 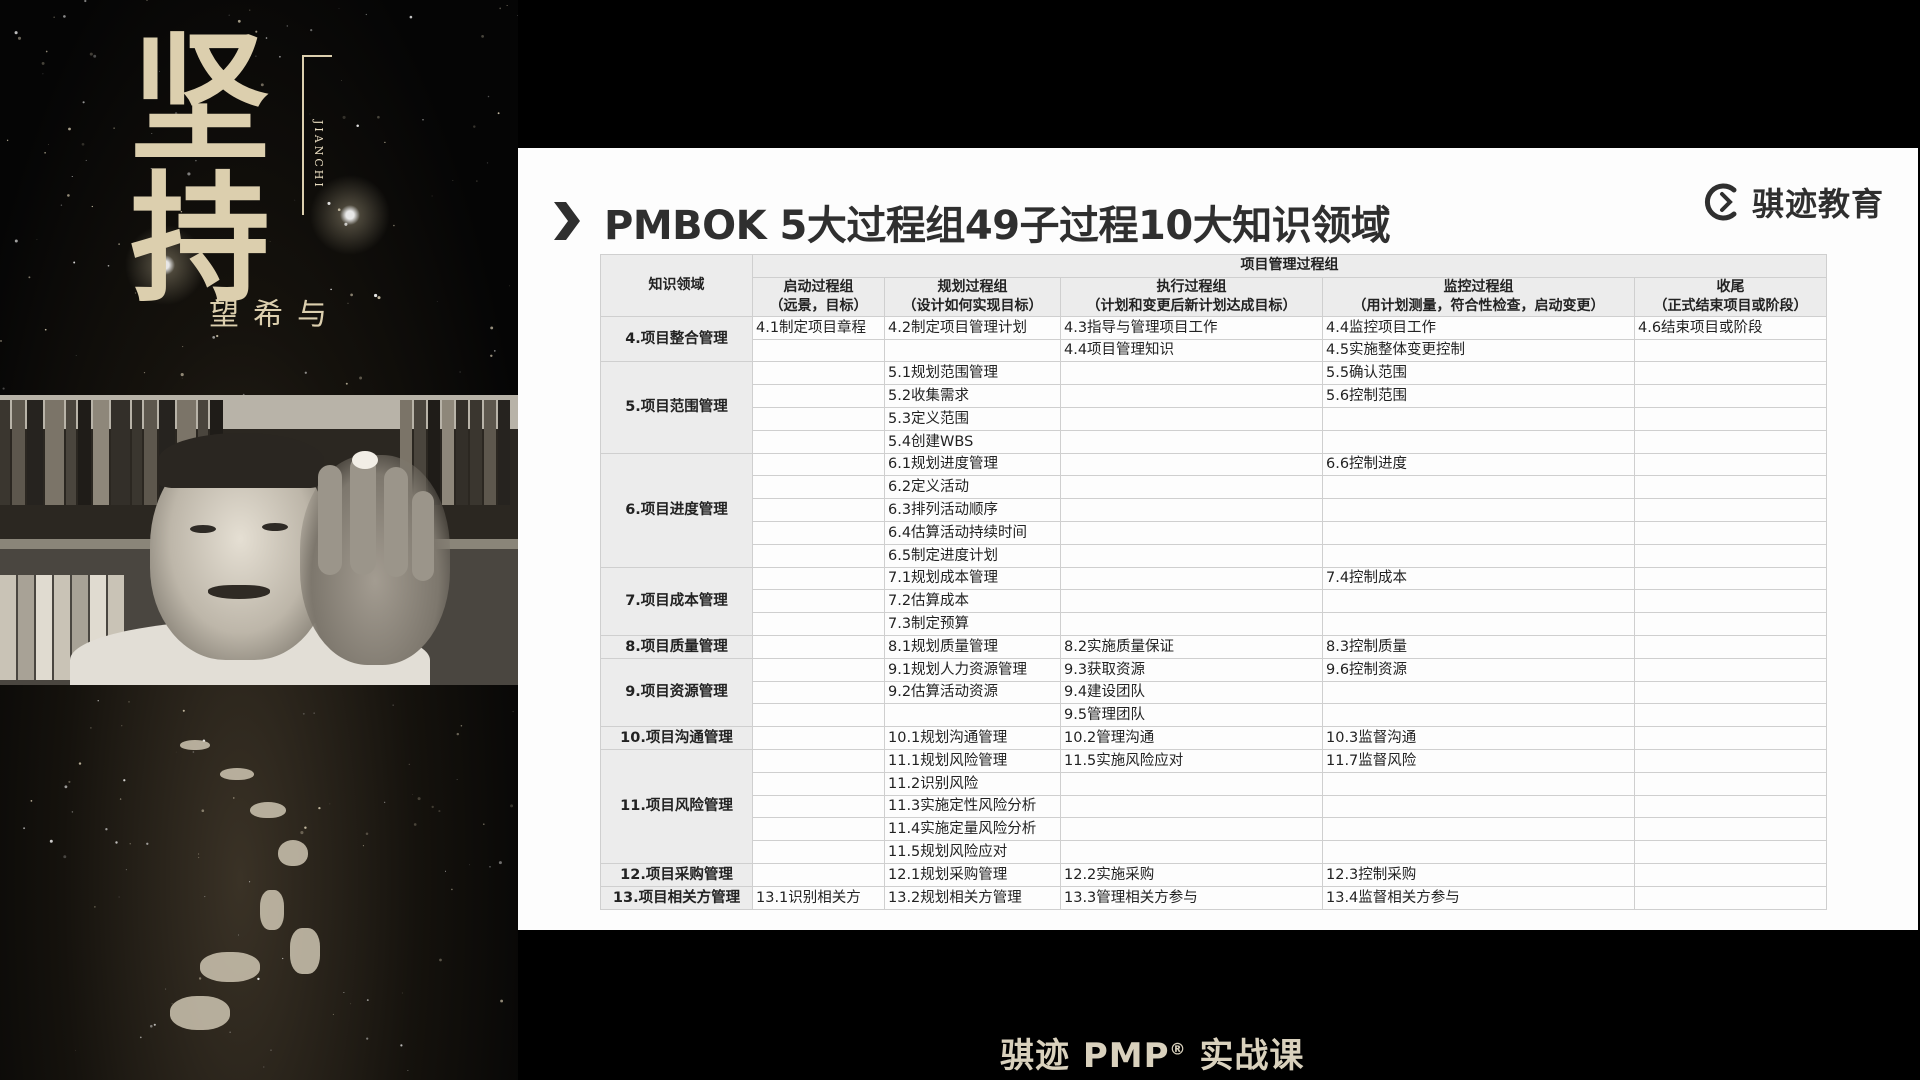 What do you see at coordinates (1191, 897) in the screenshot?
I see `process-cell: 13.3管理相关方参与` at bounding box center [1191, 897].